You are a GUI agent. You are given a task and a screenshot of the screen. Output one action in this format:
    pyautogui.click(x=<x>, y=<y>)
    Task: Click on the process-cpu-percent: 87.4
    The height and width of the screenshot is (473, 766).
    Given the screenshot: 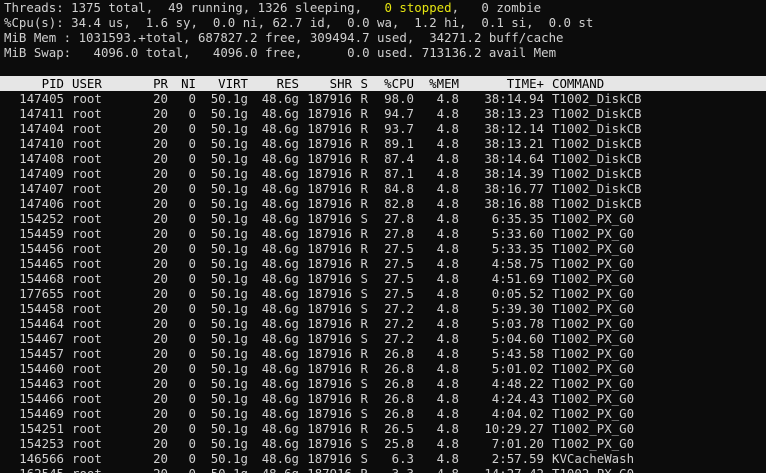 What is the action you would take?
    pyautogui.click(x=399, y=158)
    